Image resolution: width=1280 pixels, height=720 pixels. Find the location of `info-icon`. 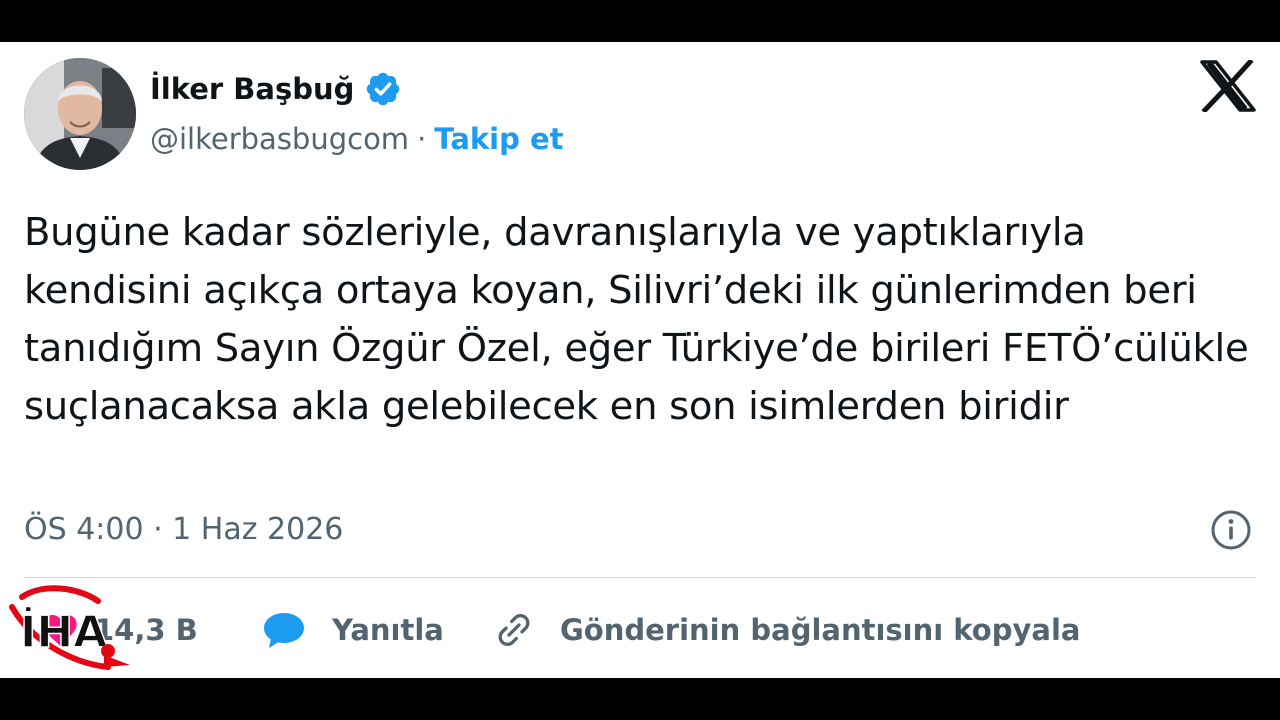

info-icon is located at coordinates (1231, 530).